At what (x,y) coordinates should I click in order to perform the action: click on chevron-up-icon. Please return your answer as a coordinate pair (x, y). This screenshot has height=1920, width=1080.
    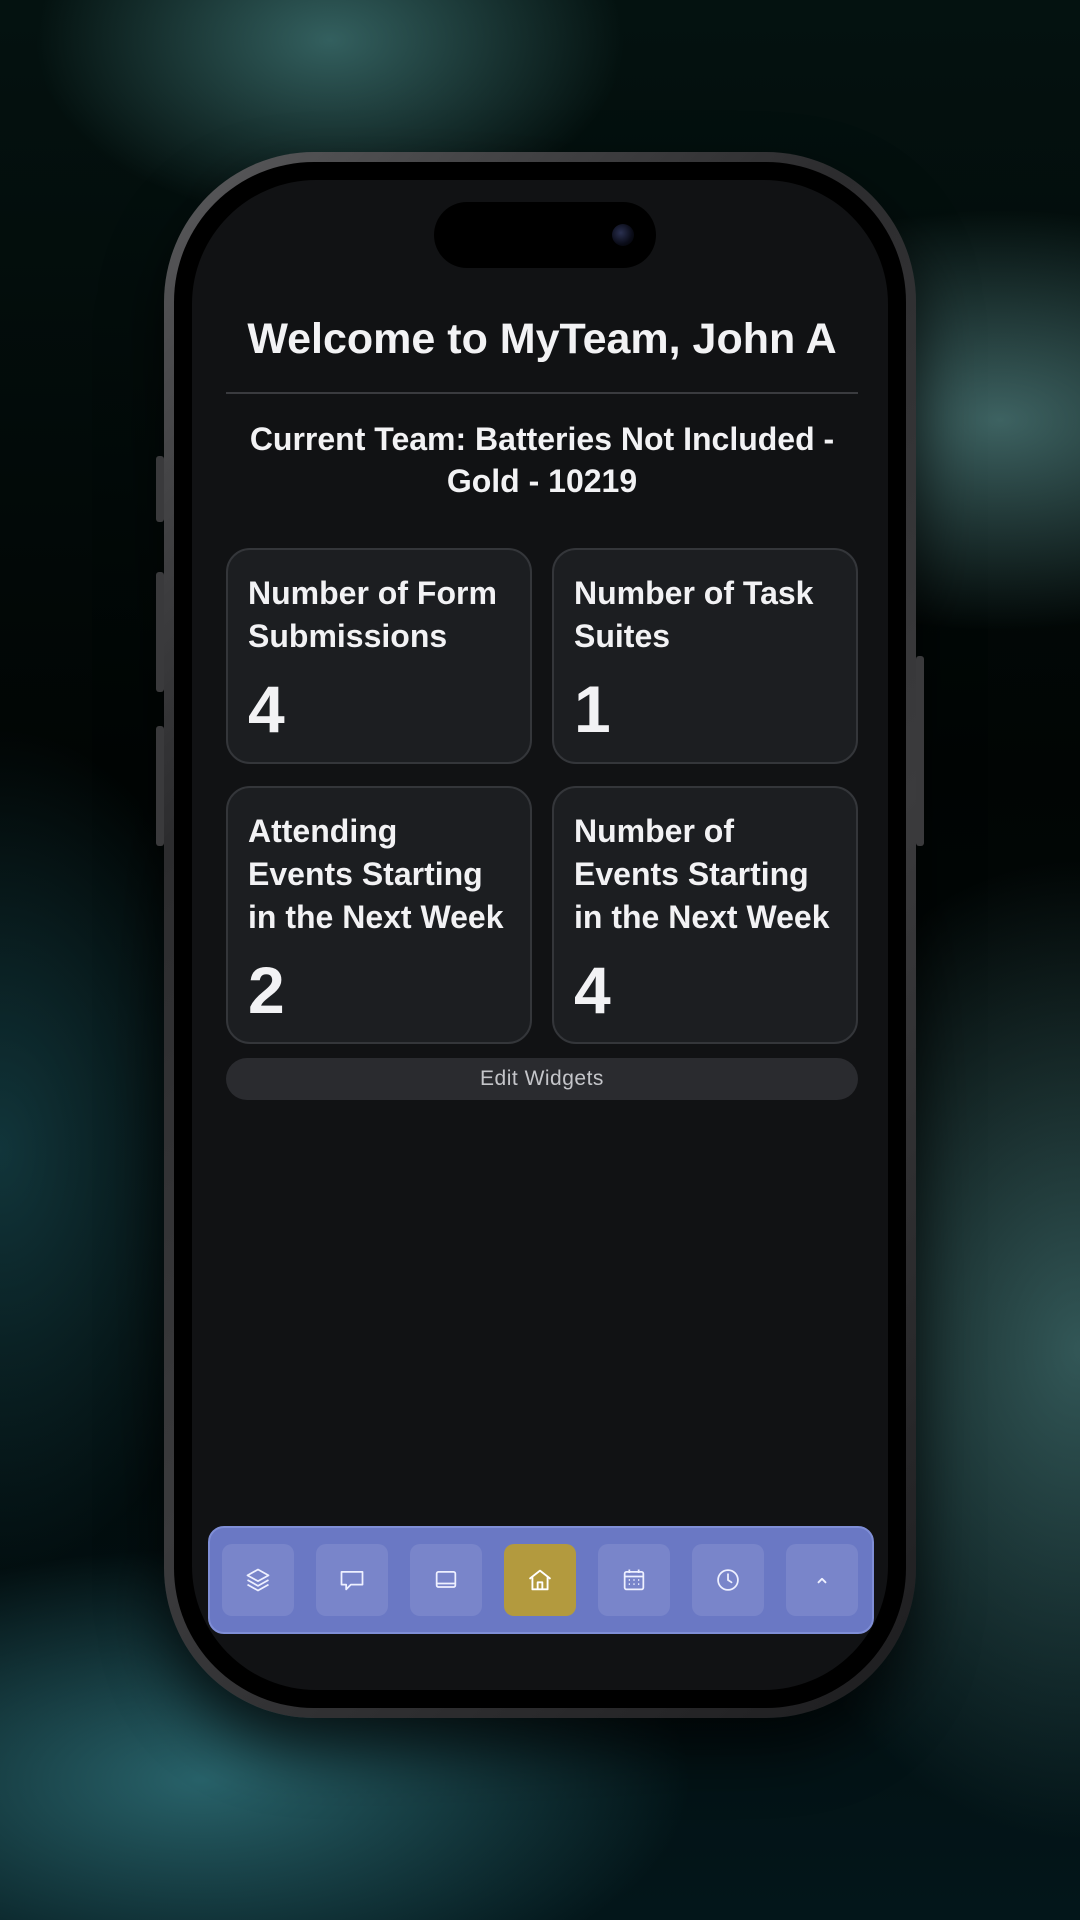
    Looking at the image, I should click on (822, 1580).